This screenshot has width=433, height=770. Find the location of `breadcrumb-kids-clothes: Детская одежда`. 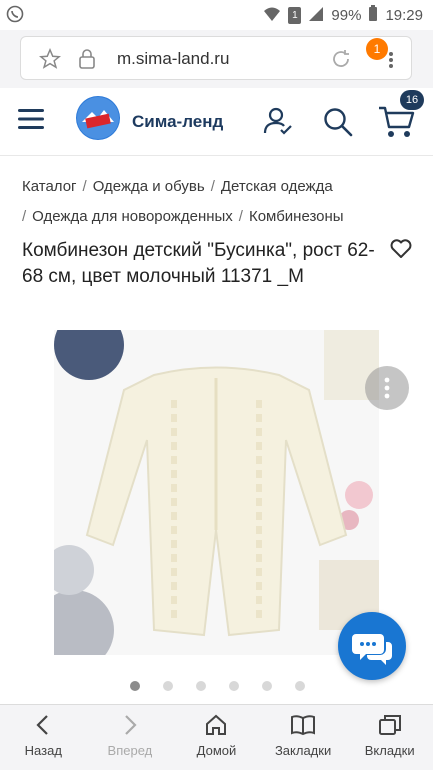

breadcrumb-kids-clothes: Детская одежда is located at coordinates (277, 186).